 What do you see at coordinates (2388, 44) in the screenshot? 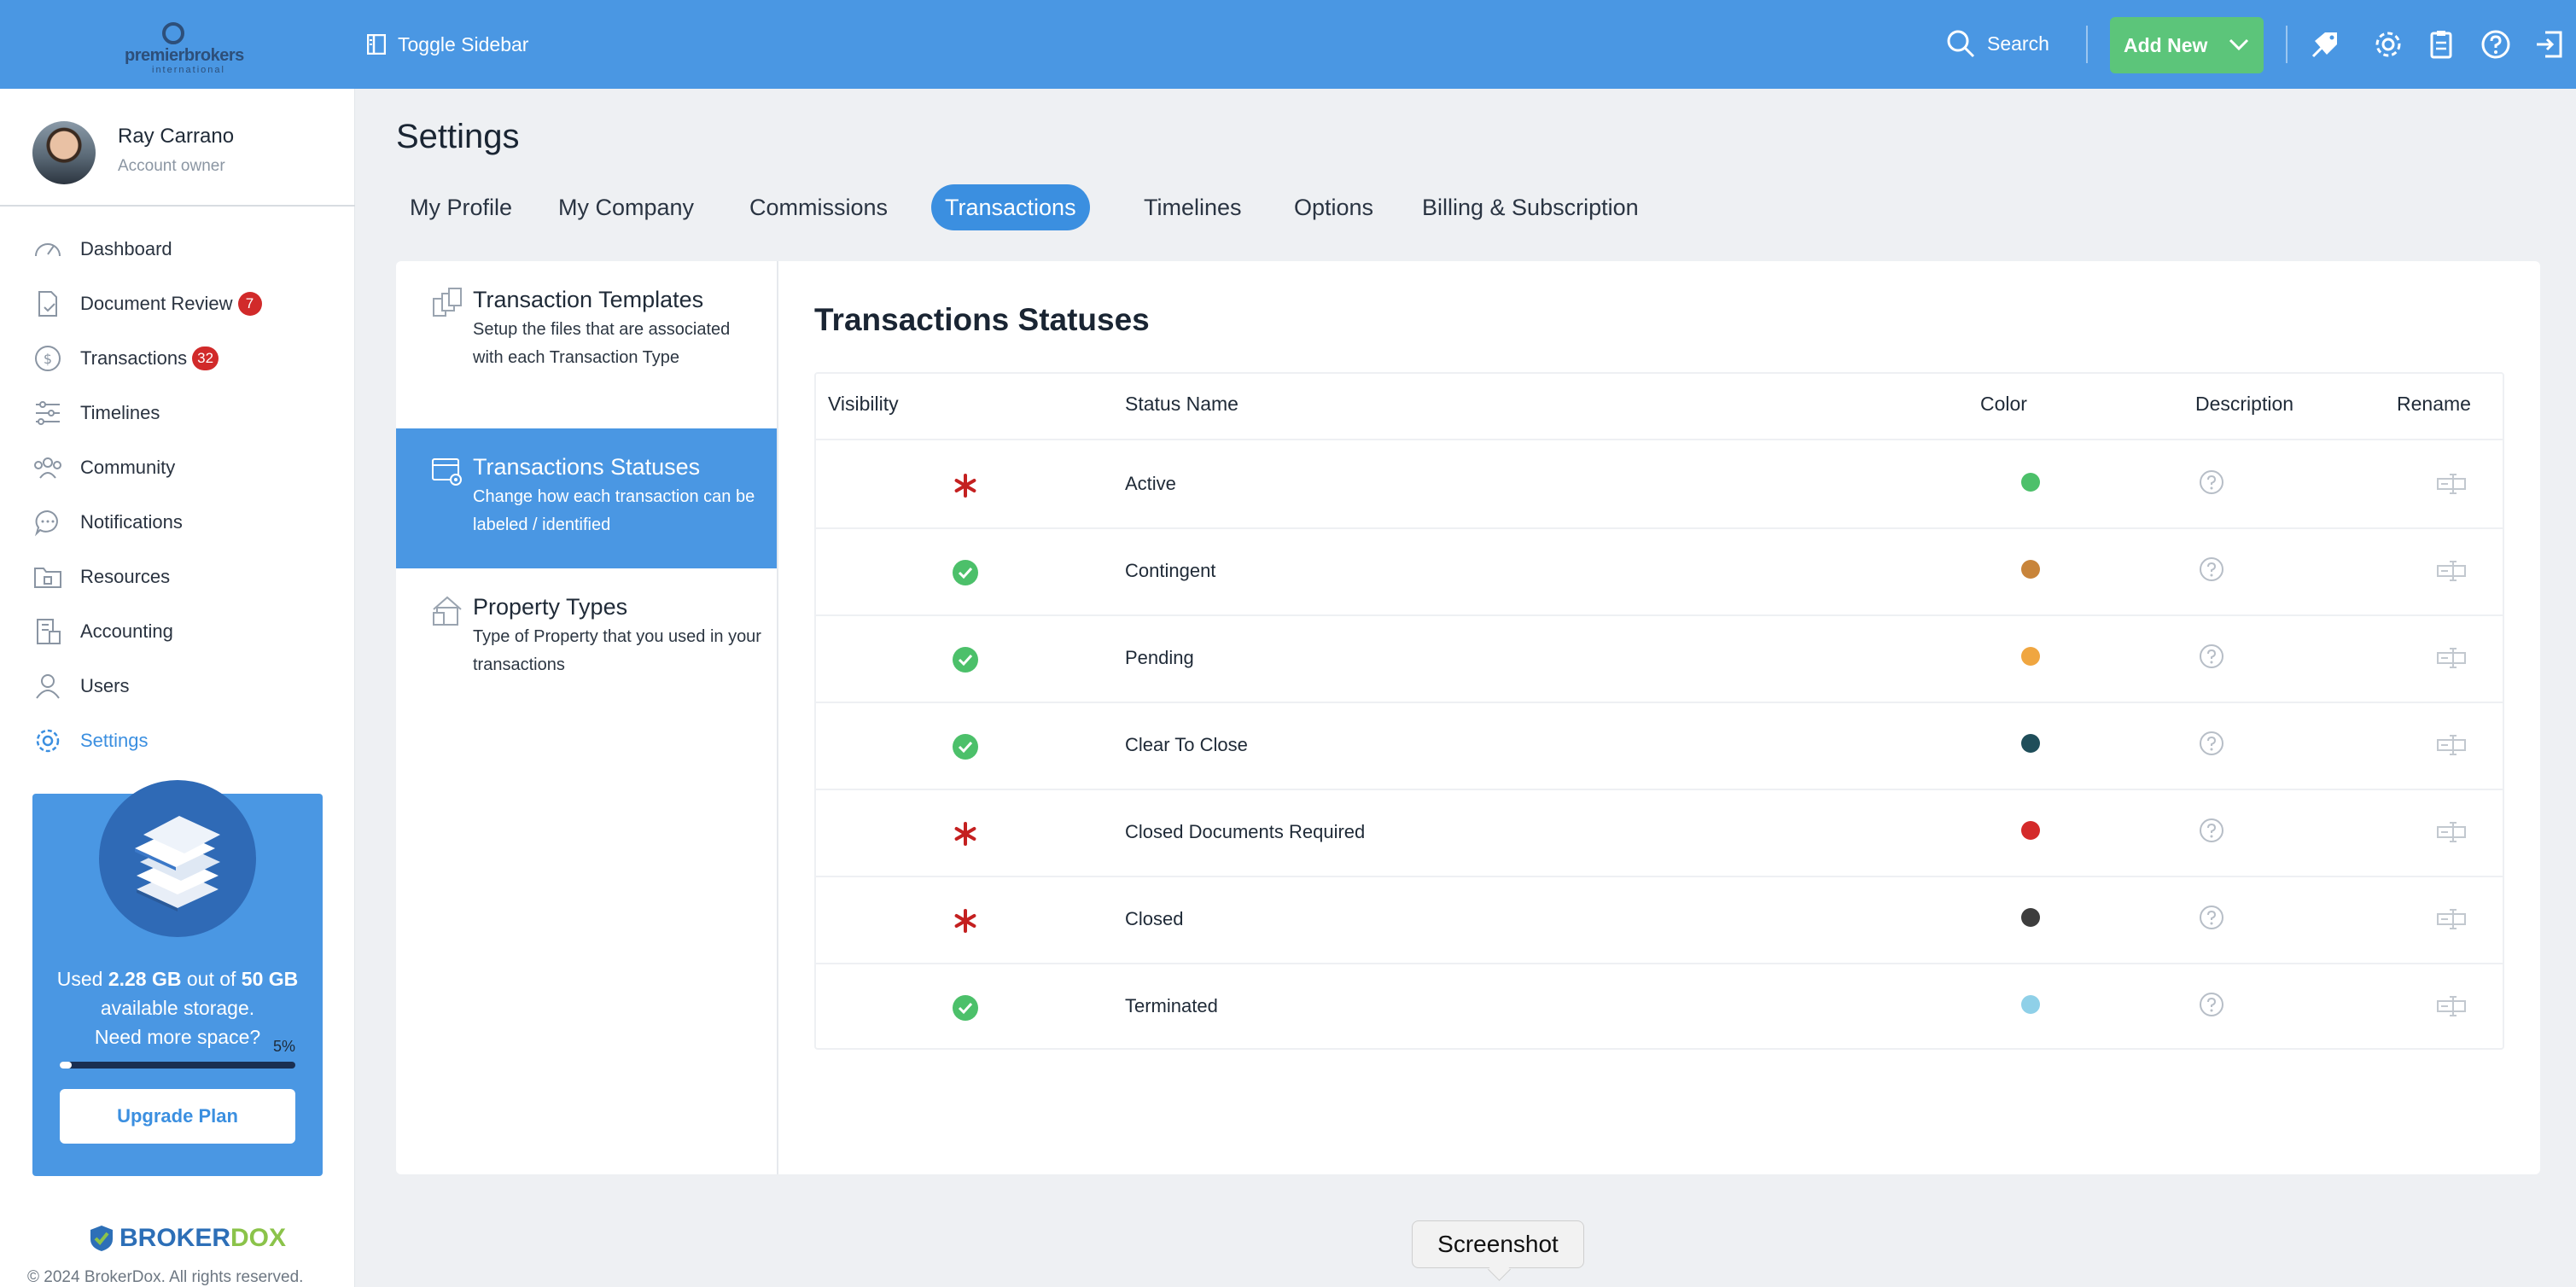
I see `gear-icon` at bounding box center [2388, 44].